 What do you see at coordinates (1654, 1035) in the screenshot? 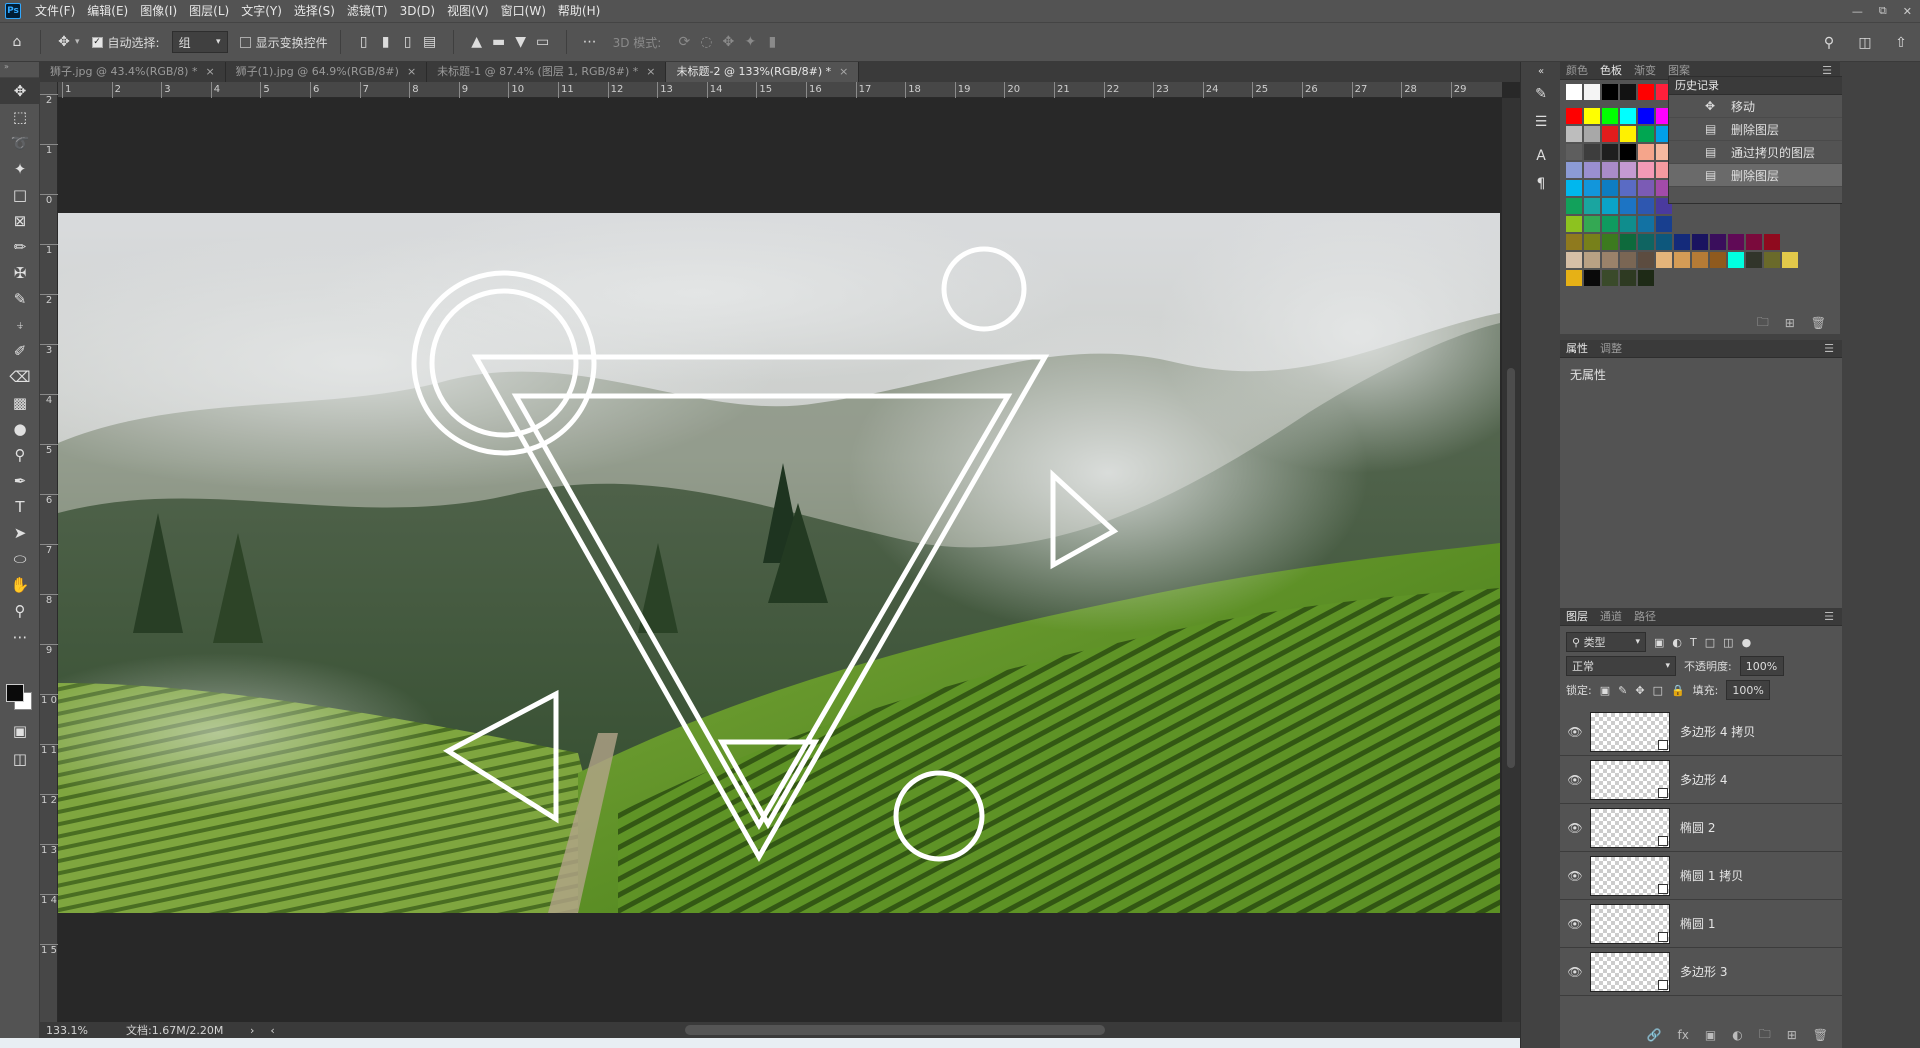
I see `link-layers-icon: 🔗` at bounding box center [1654, 1035].